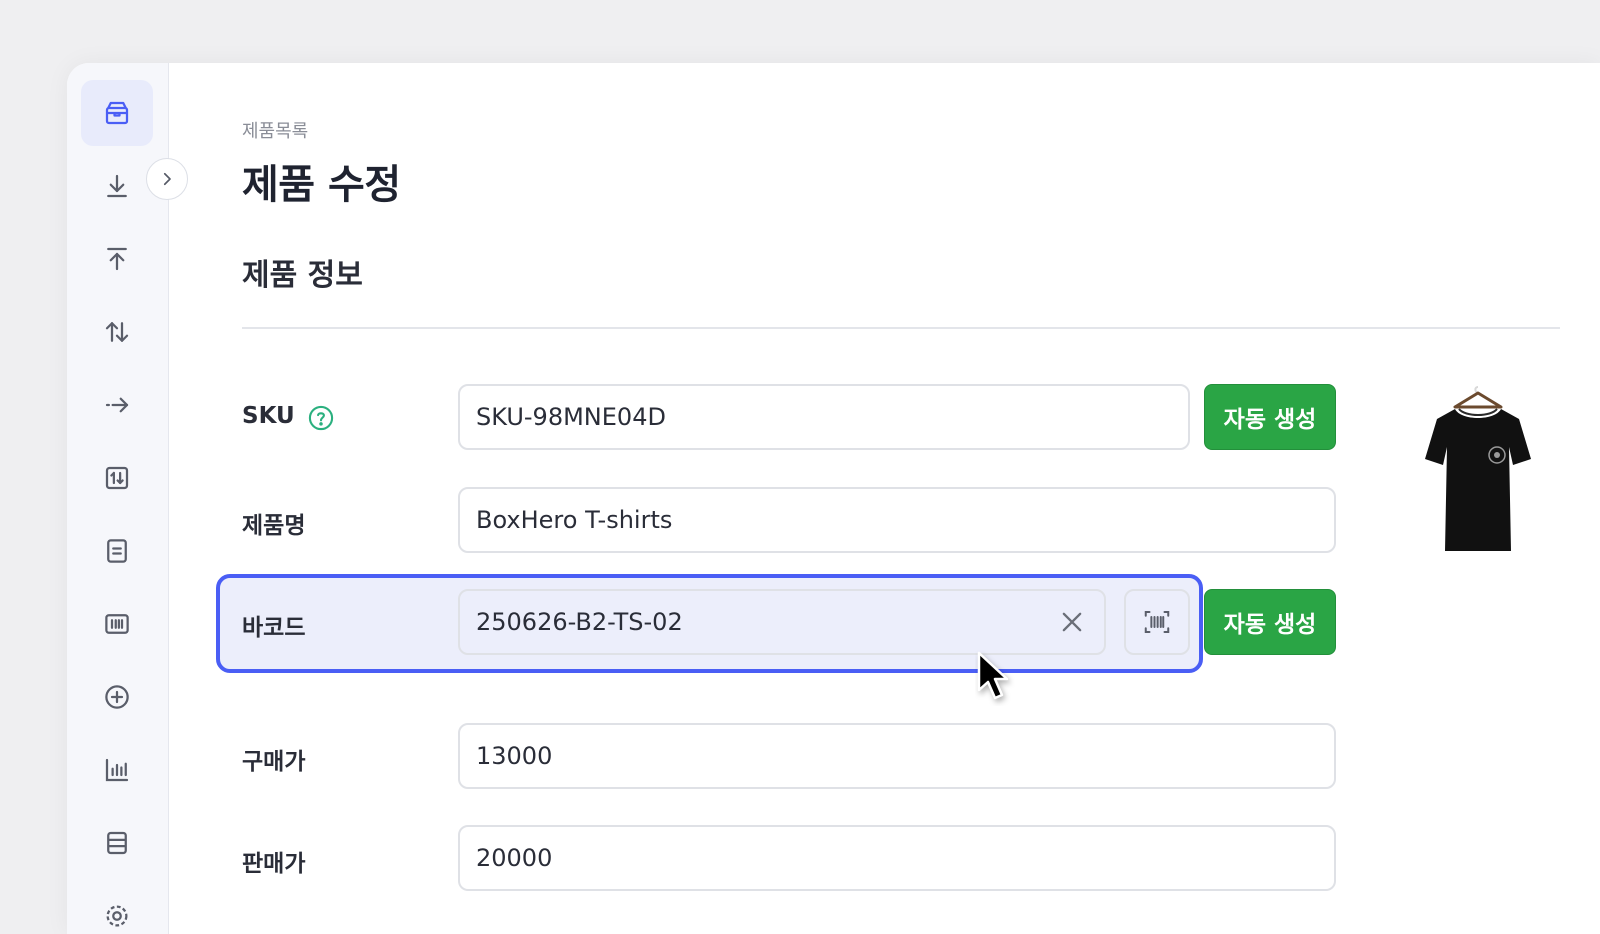 This screenshot has width=1600, height=934. I want to click on add-circle-icon, so click(117, 697).